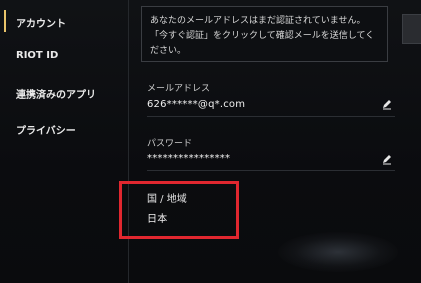 The height and width of the screenshot is (283, 421). Describe the element at coordinates (258, 21) in the screenshot. I see `notice-text-line-1: あなたのメールアドレスはまだ認証されていません。` at that location.